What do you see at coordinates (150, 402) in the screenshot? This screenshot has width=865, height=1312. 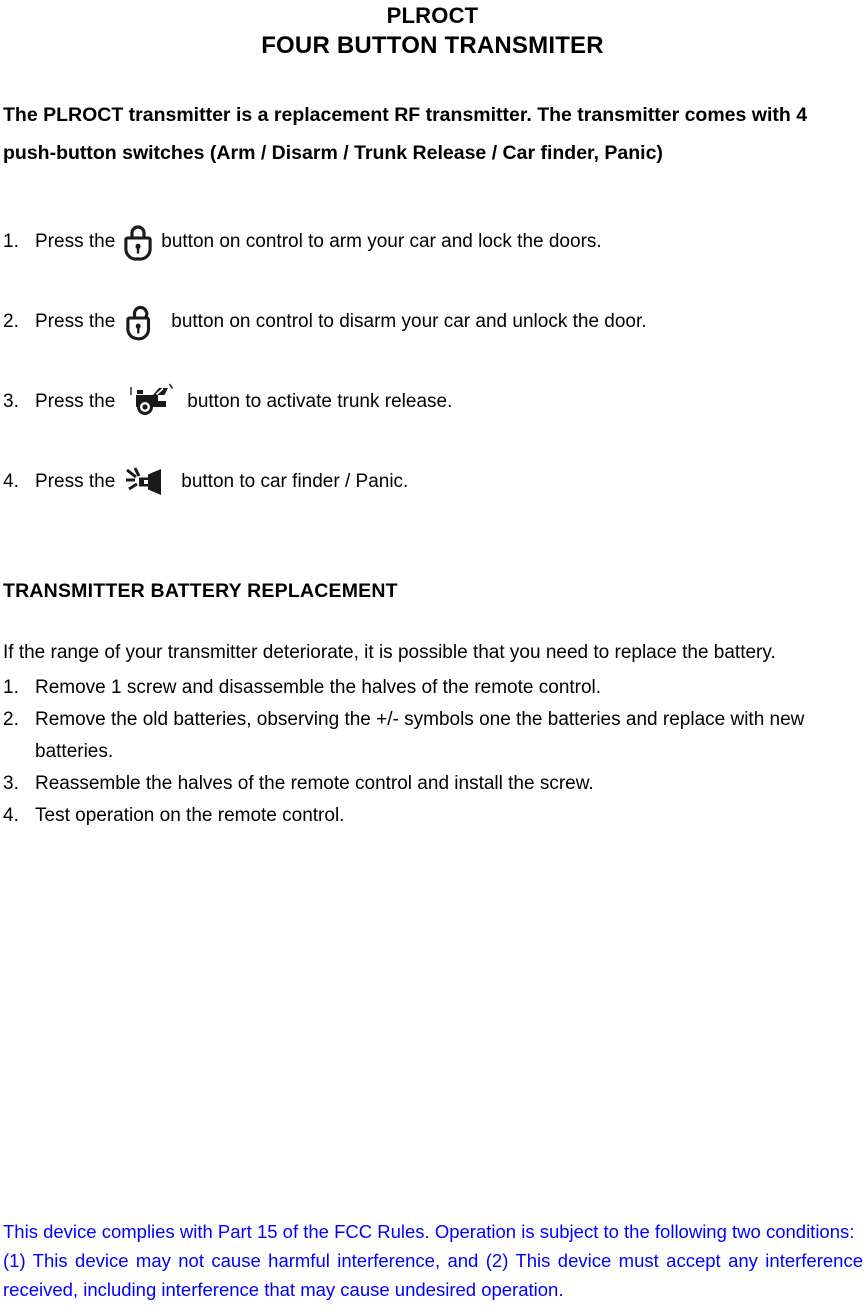 I see `car-trunk-open-icon` at bounding box center [150, 402].